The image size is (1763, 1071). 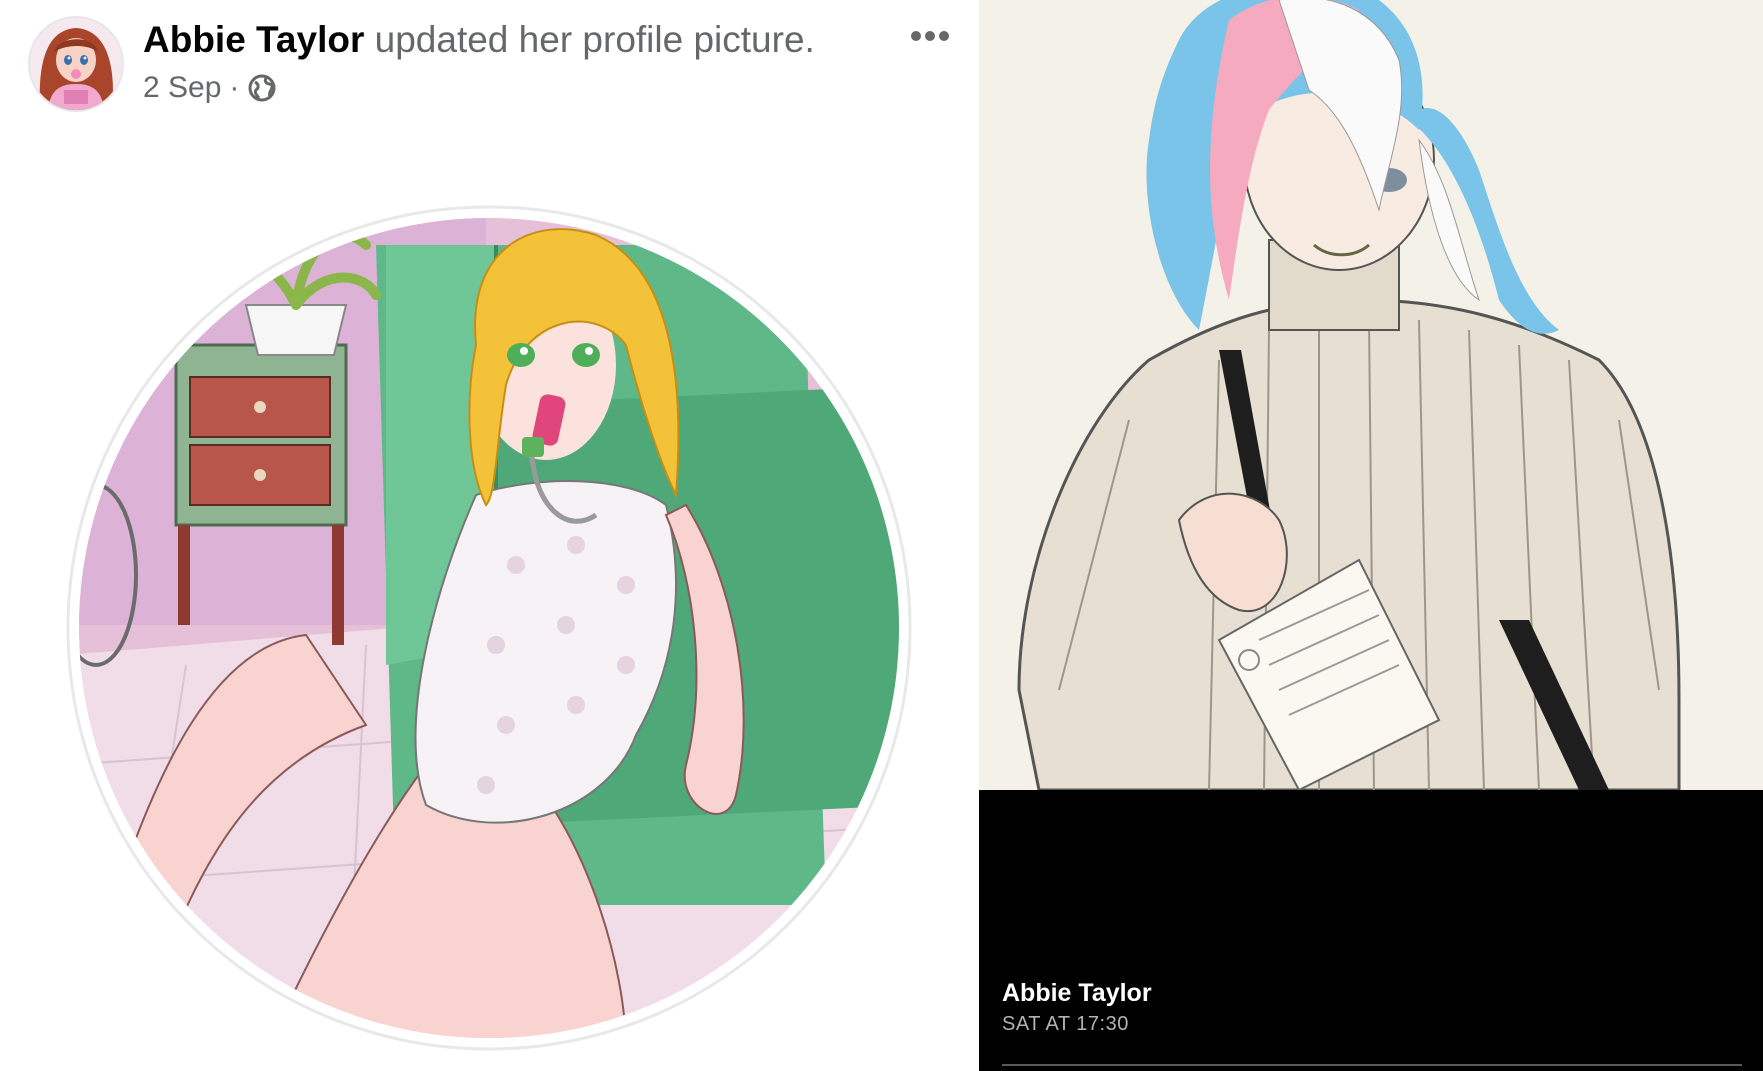 I want to click on viewer-divider, so click(x=1372, y=1065).